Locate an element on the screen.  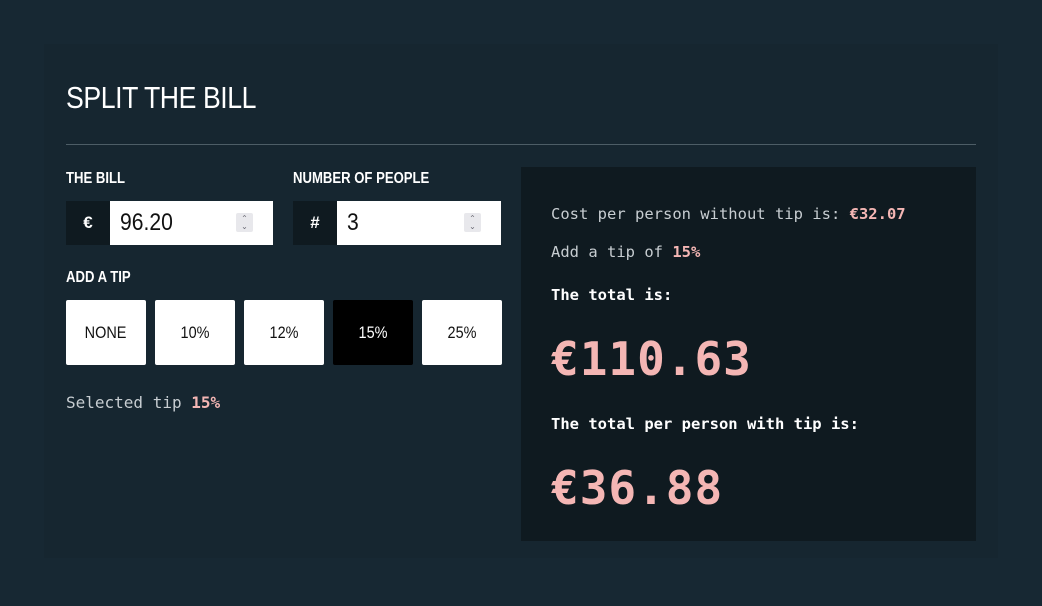
bill-stepper: ⌃ ⌄ is located at coordinates (244, 222).